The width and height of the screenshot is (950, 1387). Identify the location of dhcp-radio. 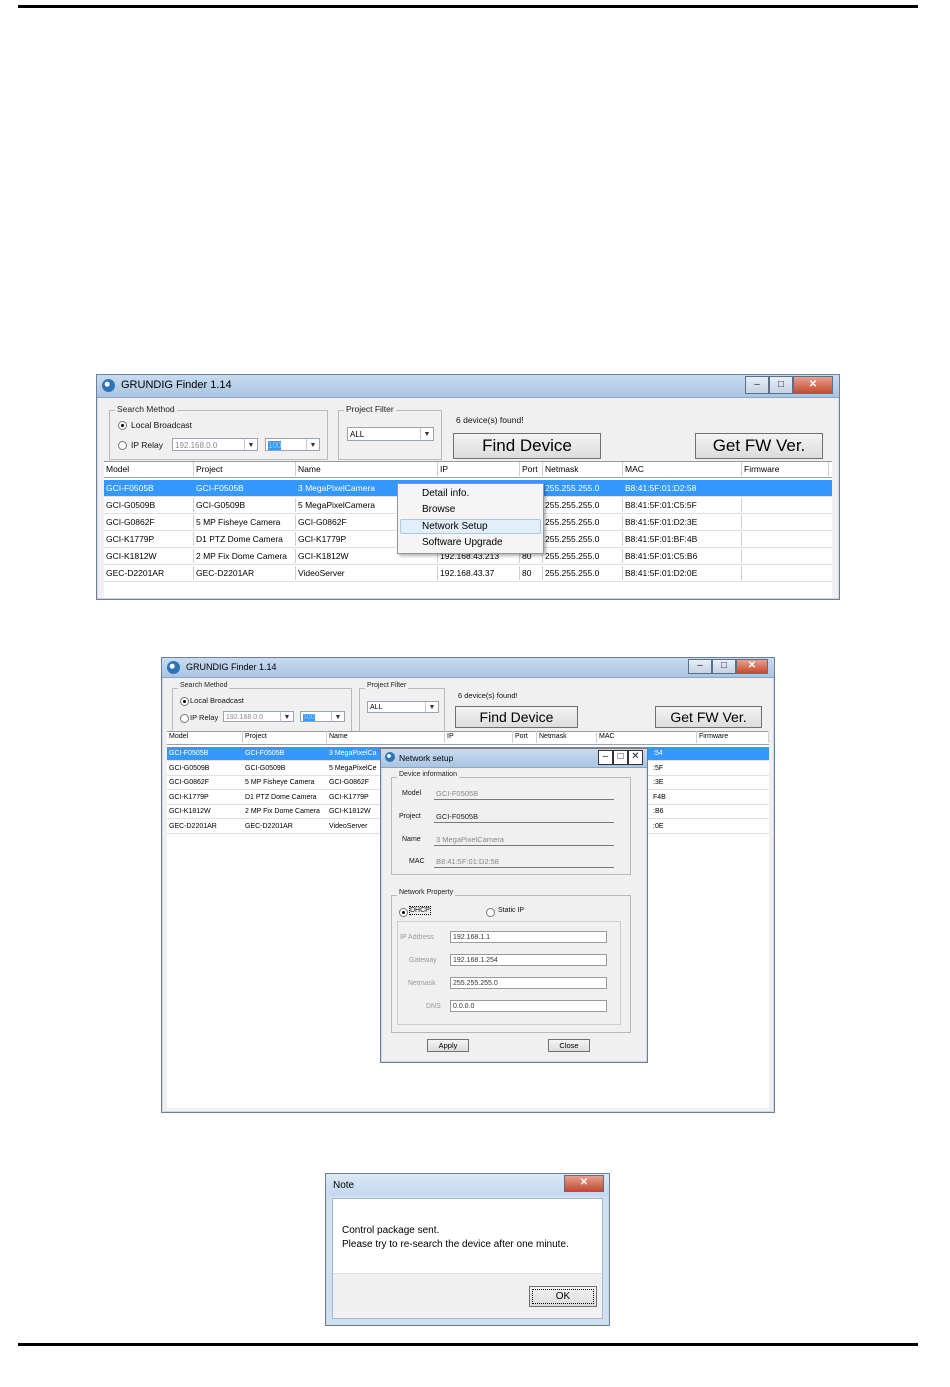
(403, 912).